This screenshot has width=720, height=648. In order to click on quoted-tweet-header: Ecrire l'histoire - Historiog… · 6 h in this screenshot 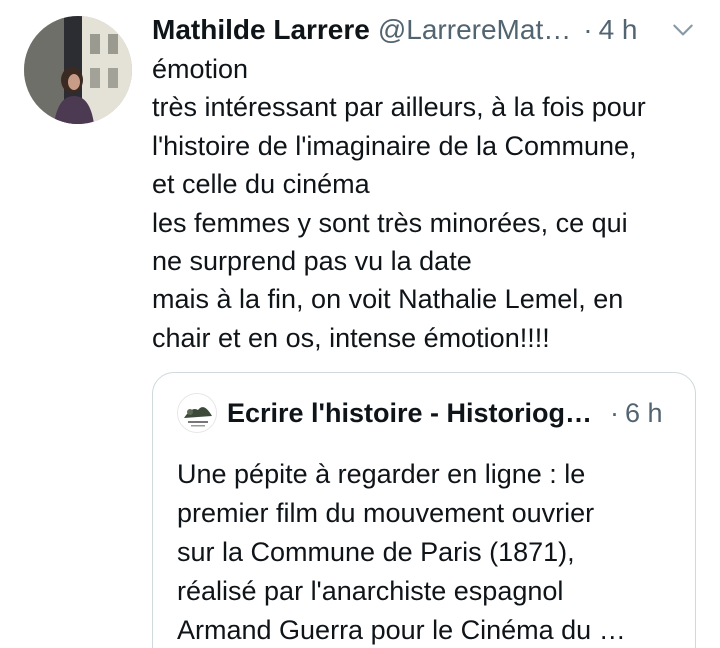, I will do `click(426, 413)`.